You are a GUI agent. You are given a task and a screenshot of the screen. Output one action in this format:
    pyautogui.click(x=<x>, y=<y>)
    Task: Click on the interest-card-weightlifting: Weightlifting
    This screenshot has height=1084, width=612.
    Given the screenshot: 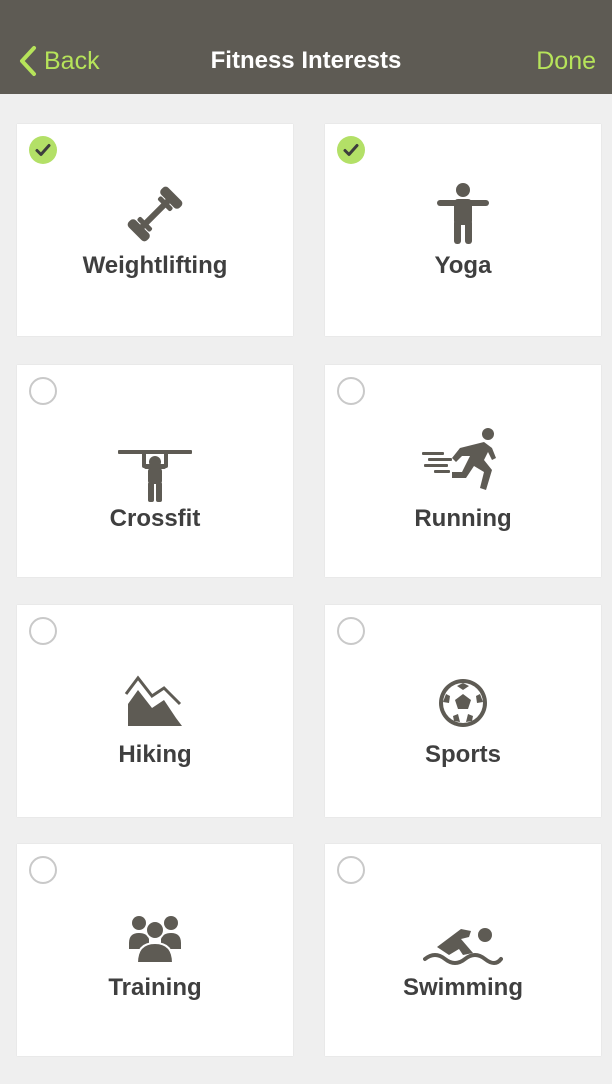 What is the action you would take?
    pyautogui.click(x=155, y=230)
    